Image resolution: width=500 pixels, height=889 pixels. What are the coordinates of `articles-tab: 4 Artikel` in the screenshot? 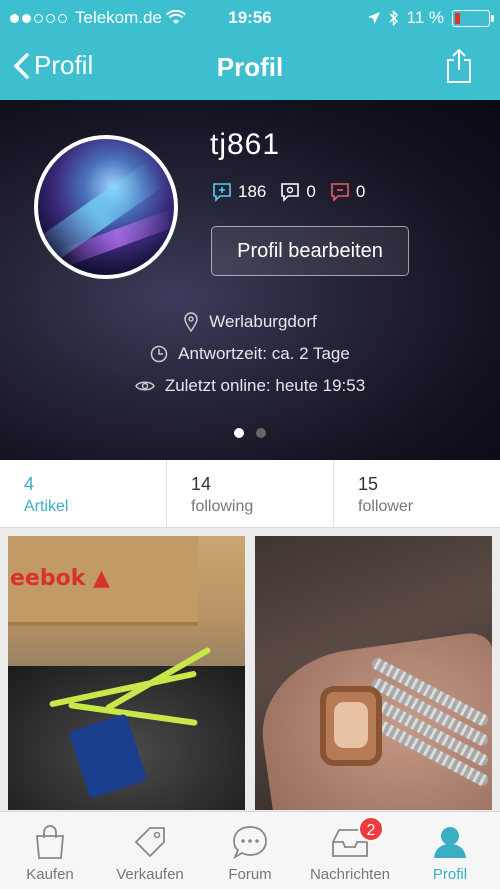 It's located at (83, 493).